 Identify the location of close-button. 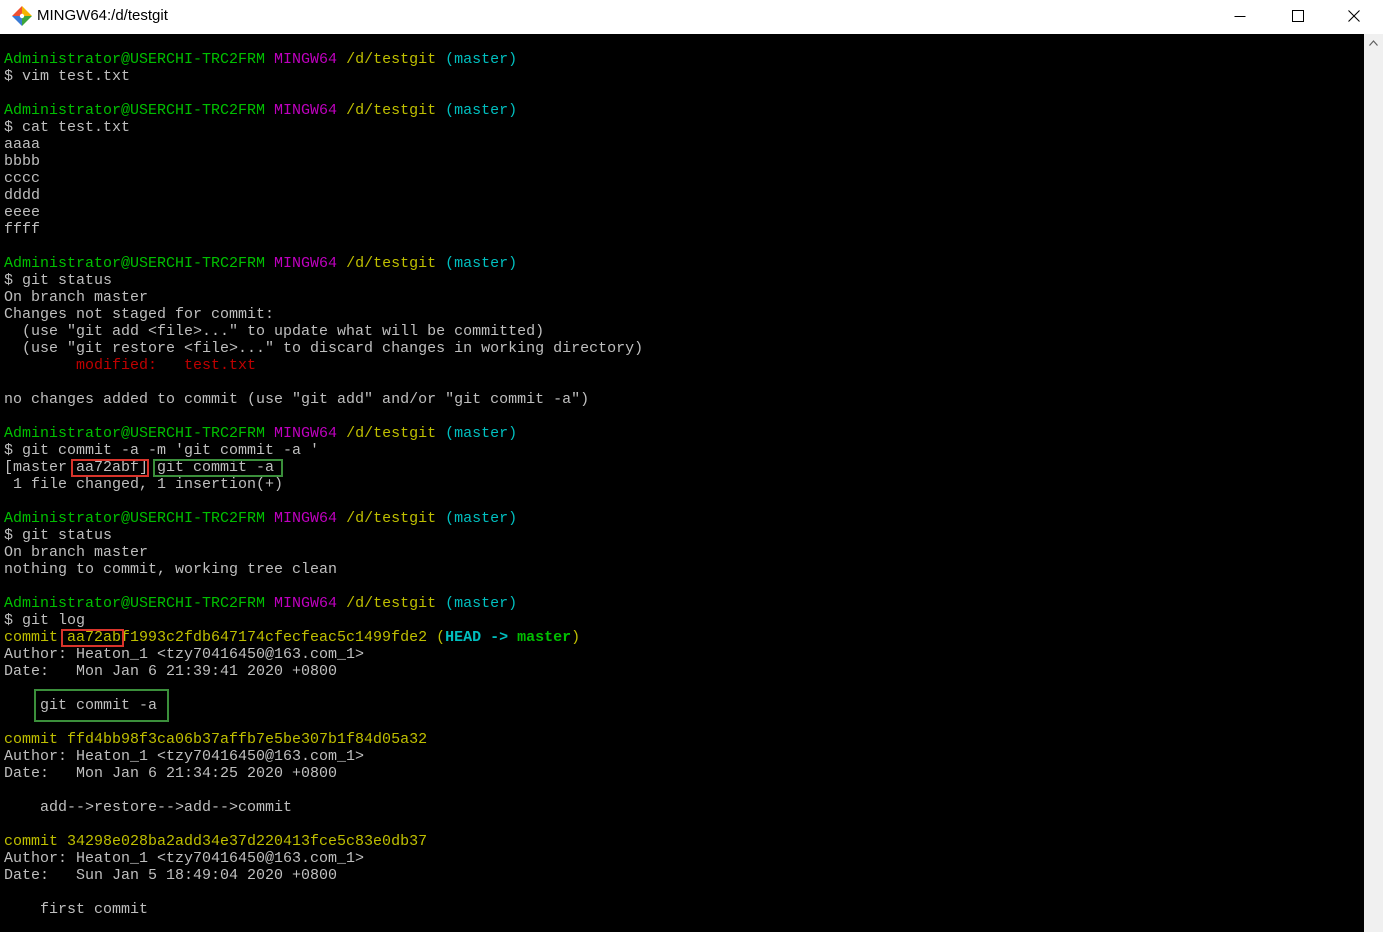
(1354, 16).